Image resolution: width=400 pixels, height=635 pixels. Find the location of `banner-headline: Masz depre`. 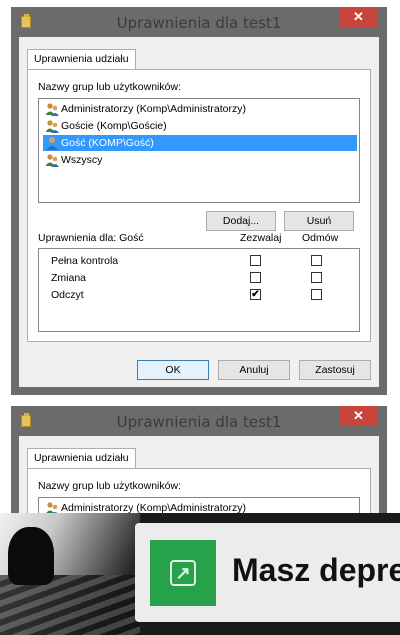

banner-headline: Masz depre is located at coordinates (316, 570).